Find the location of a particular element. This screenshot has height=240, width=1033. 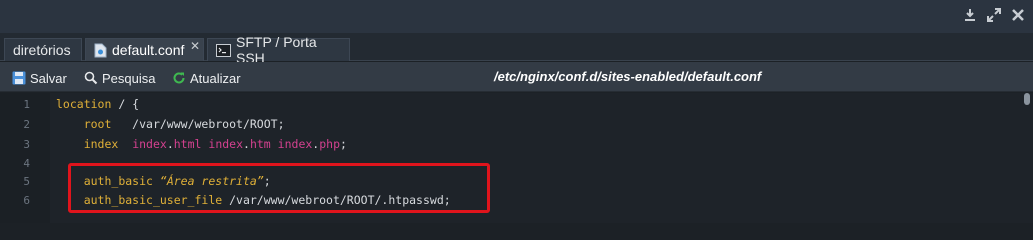

file-gear-icon is located at coordinates (100, 50).